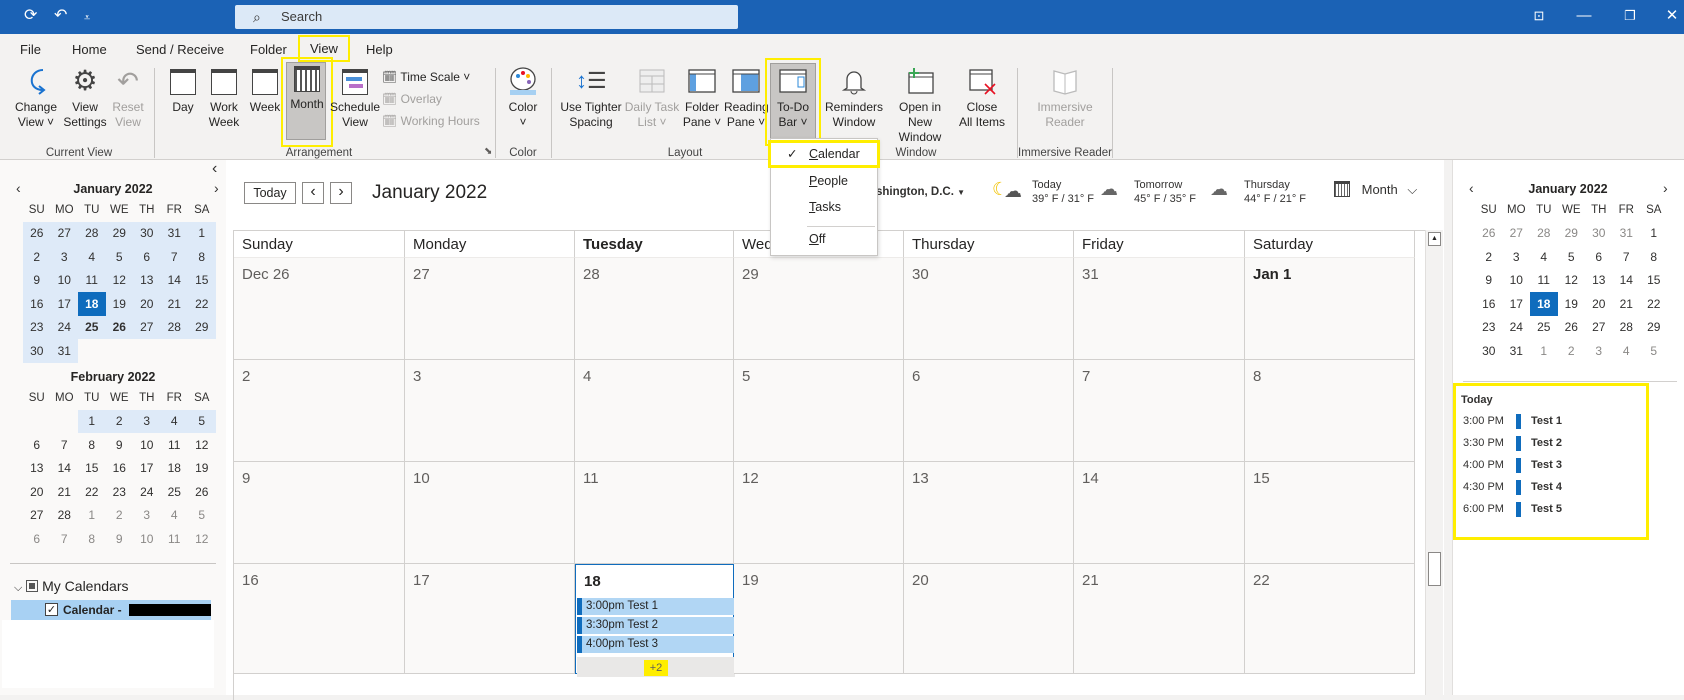  I want to click on calendar-folder-item: ✓ Calendar -, so click(111, 610).